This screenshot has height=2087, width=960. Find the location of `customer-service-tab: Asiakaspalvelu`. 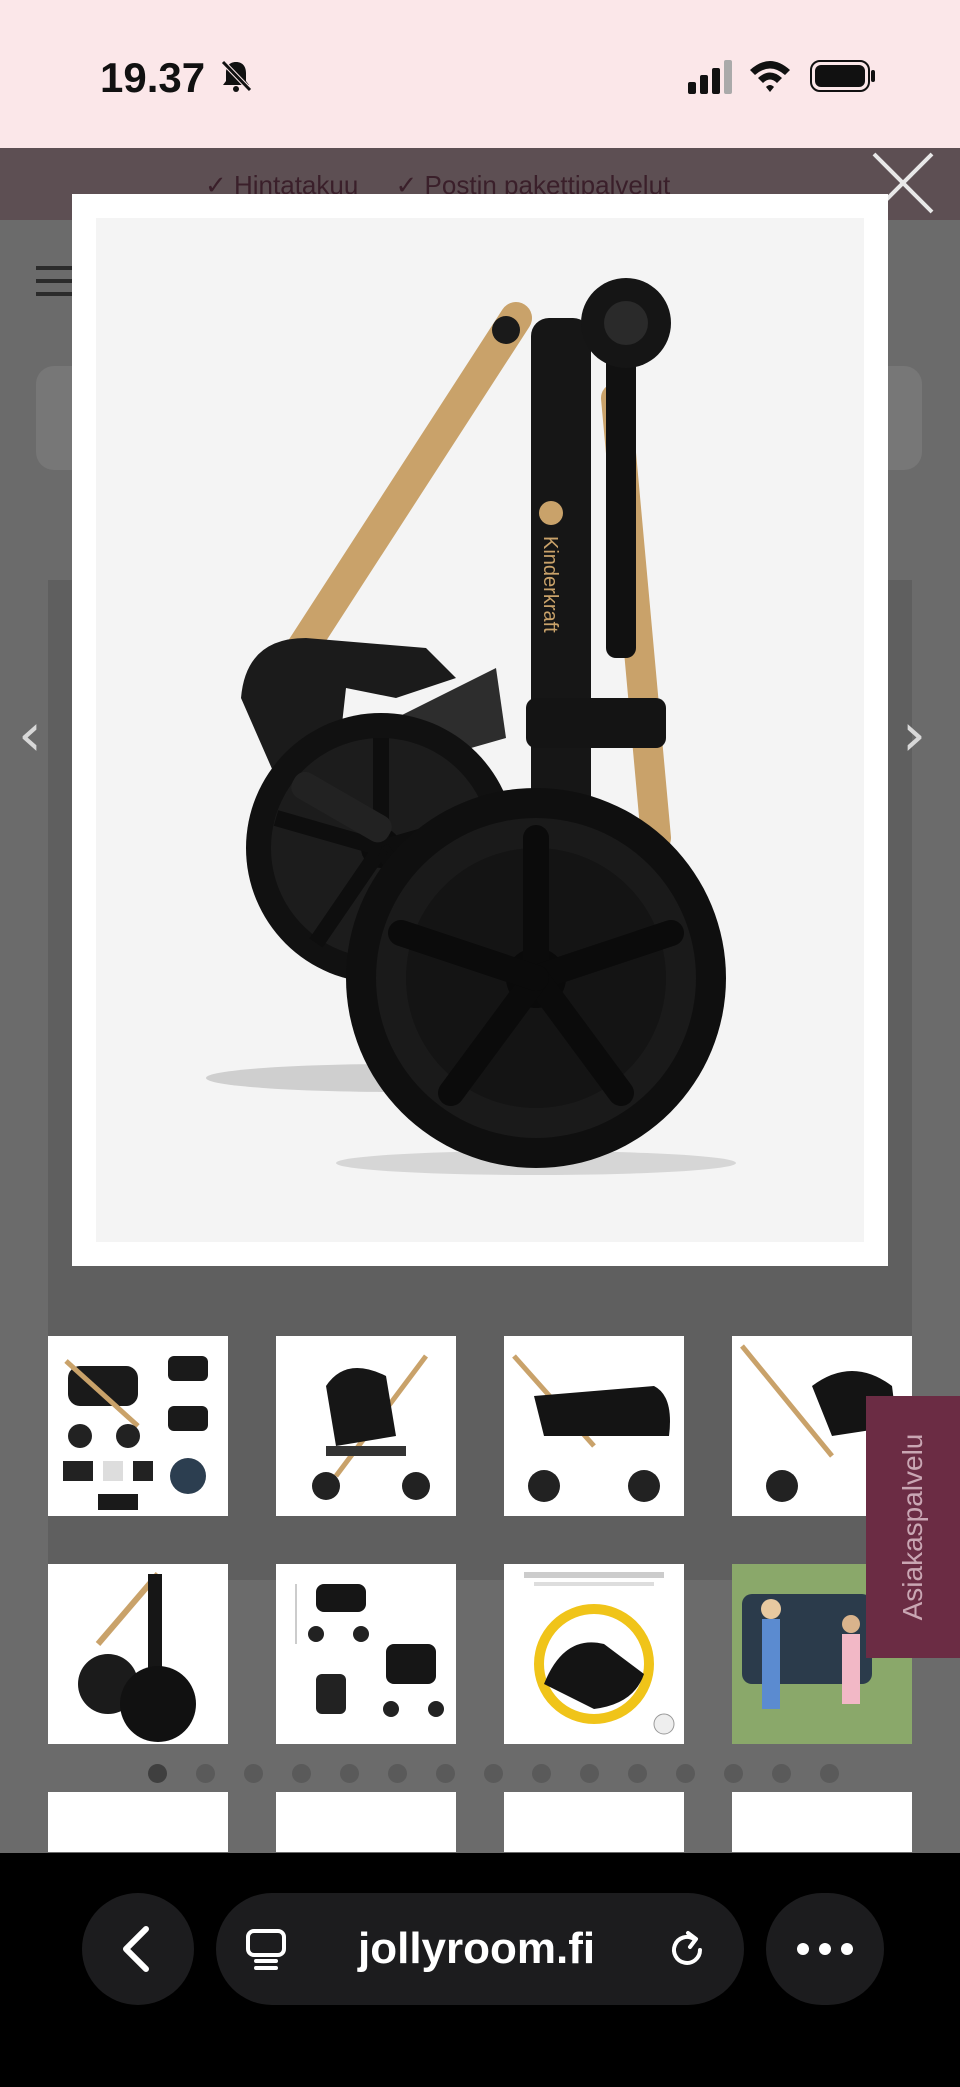

customer-service-tab: Asiakaspalvelu is located at coordinates (913, 1527).